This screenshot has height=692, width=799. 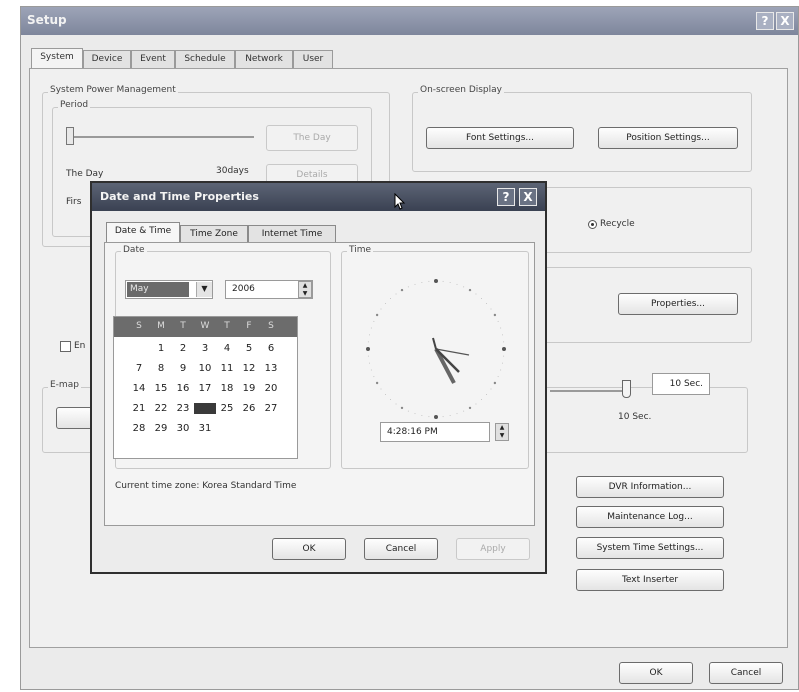 What do you see at coordinates (502, 428) in the screenshot?
I see `time-spin-up-icon: ▲` at bounding box center [502, 428].